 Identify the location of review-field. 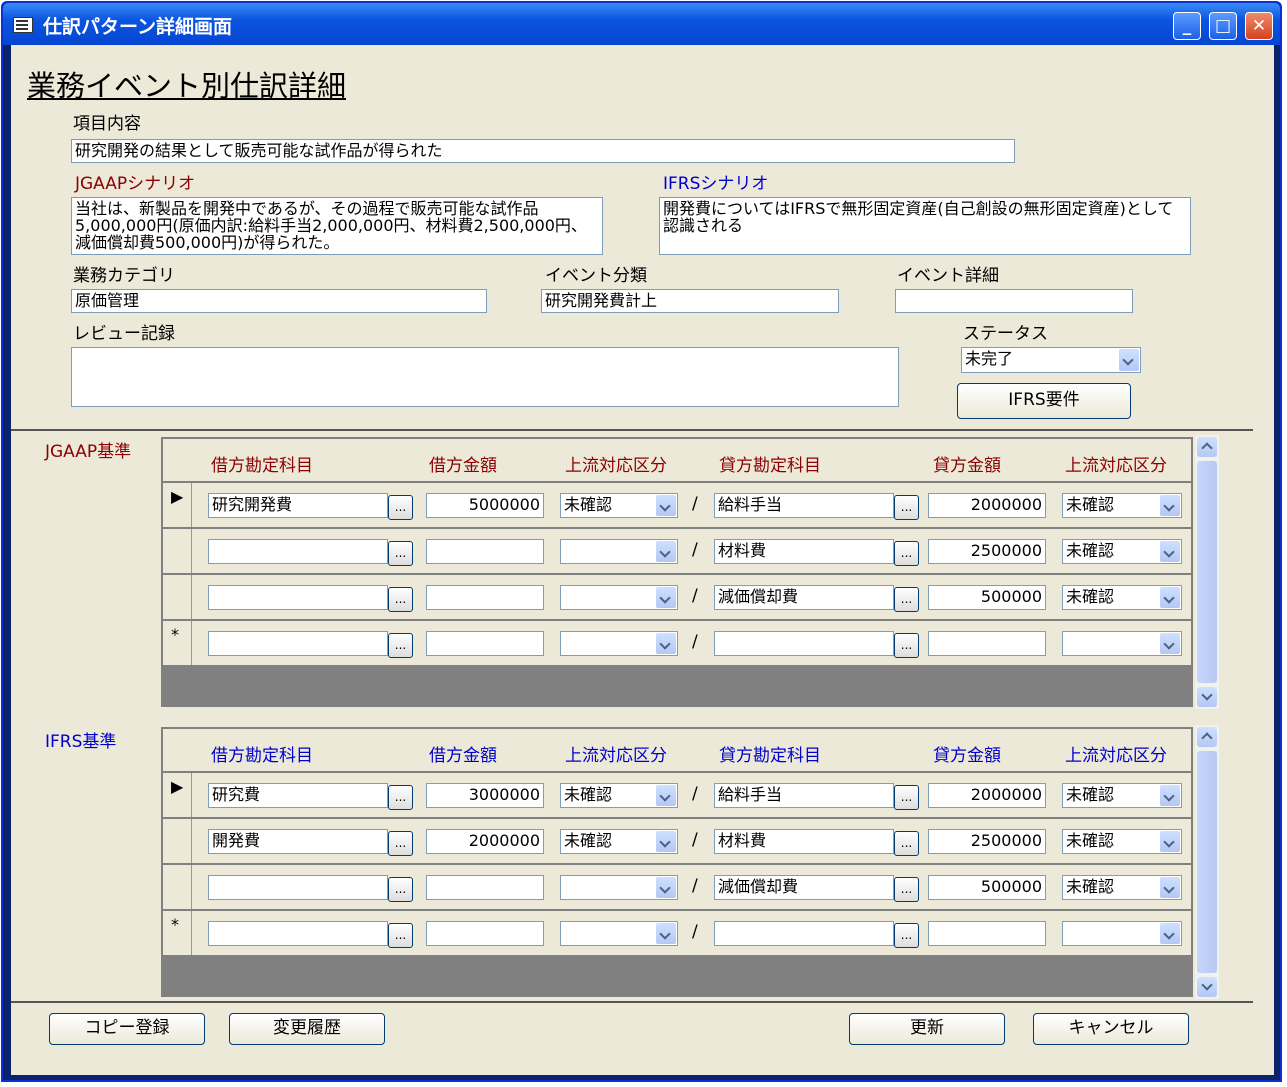
(485, 377).